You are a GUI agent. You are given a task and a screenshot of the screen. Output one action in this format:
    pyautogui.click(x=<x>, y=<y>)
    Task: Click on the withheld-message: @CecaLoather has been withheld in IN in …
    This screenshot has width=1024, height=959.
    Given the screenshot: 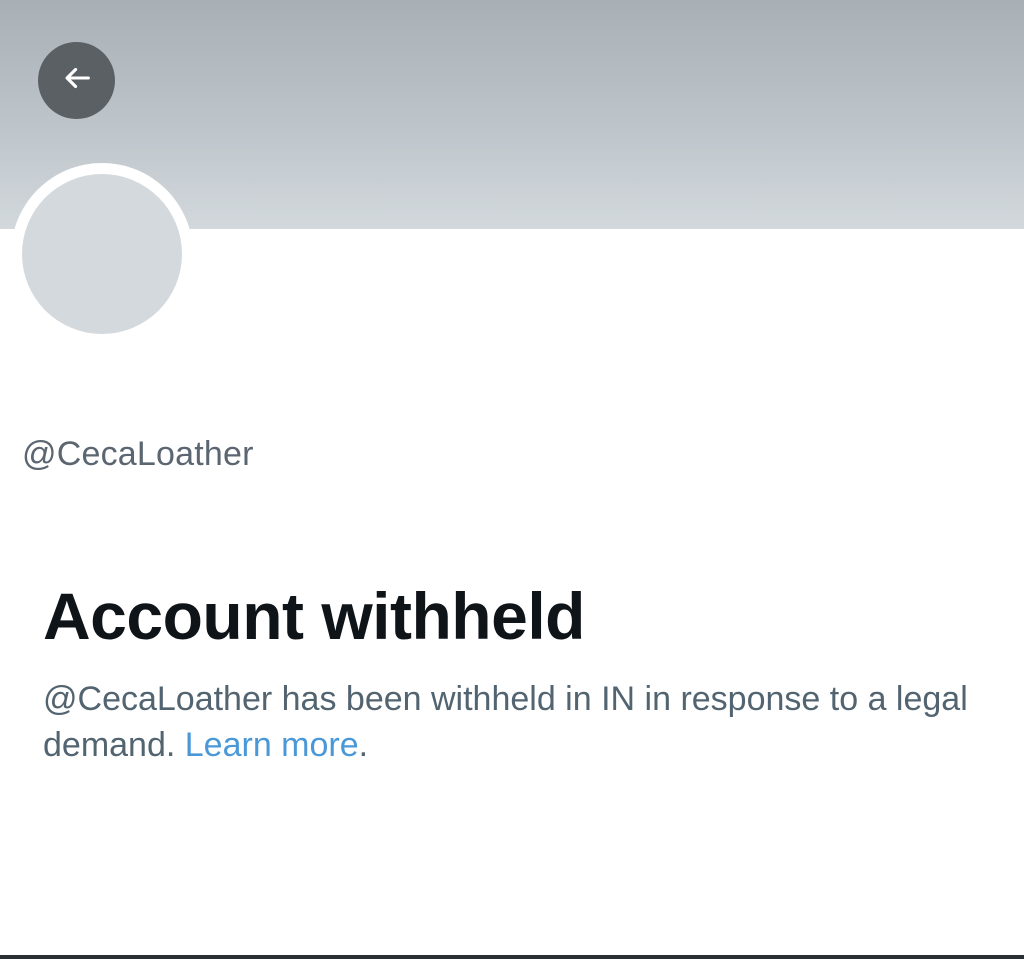 What is the action you would take?
    pyautogui.click(x=518, y=722)
    